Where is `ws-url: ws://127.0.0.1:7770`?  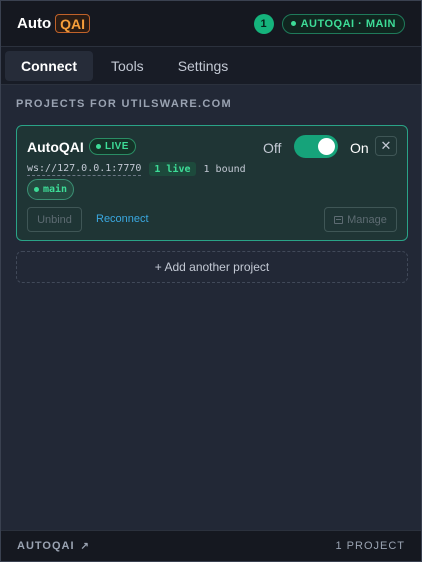
ws-url: ws://127.0.0.1:7770 is located at coordinates (84, 169).